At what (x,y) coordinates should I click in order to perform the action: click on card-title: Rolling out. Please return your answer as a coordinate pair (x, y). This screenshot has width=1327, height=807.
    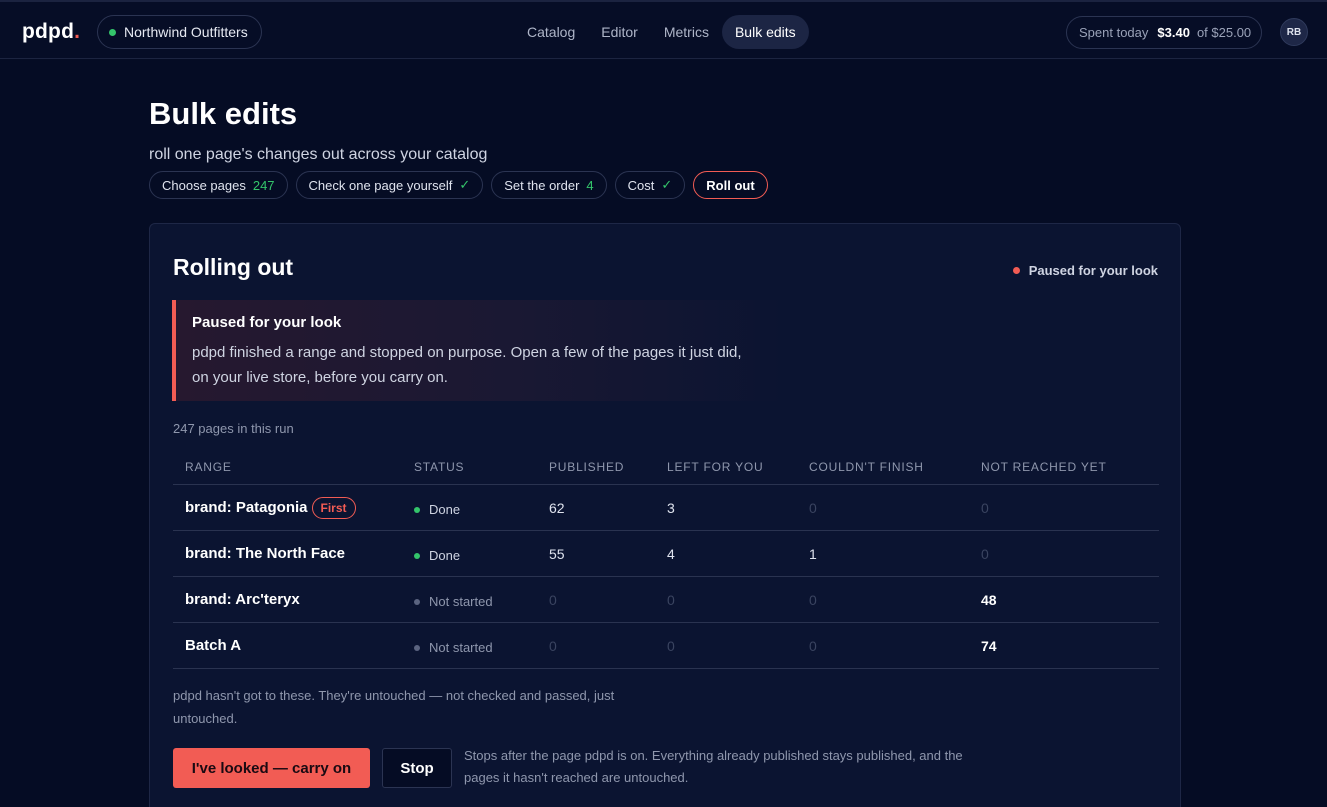
    Looking at the image, I should click on (233, 267).